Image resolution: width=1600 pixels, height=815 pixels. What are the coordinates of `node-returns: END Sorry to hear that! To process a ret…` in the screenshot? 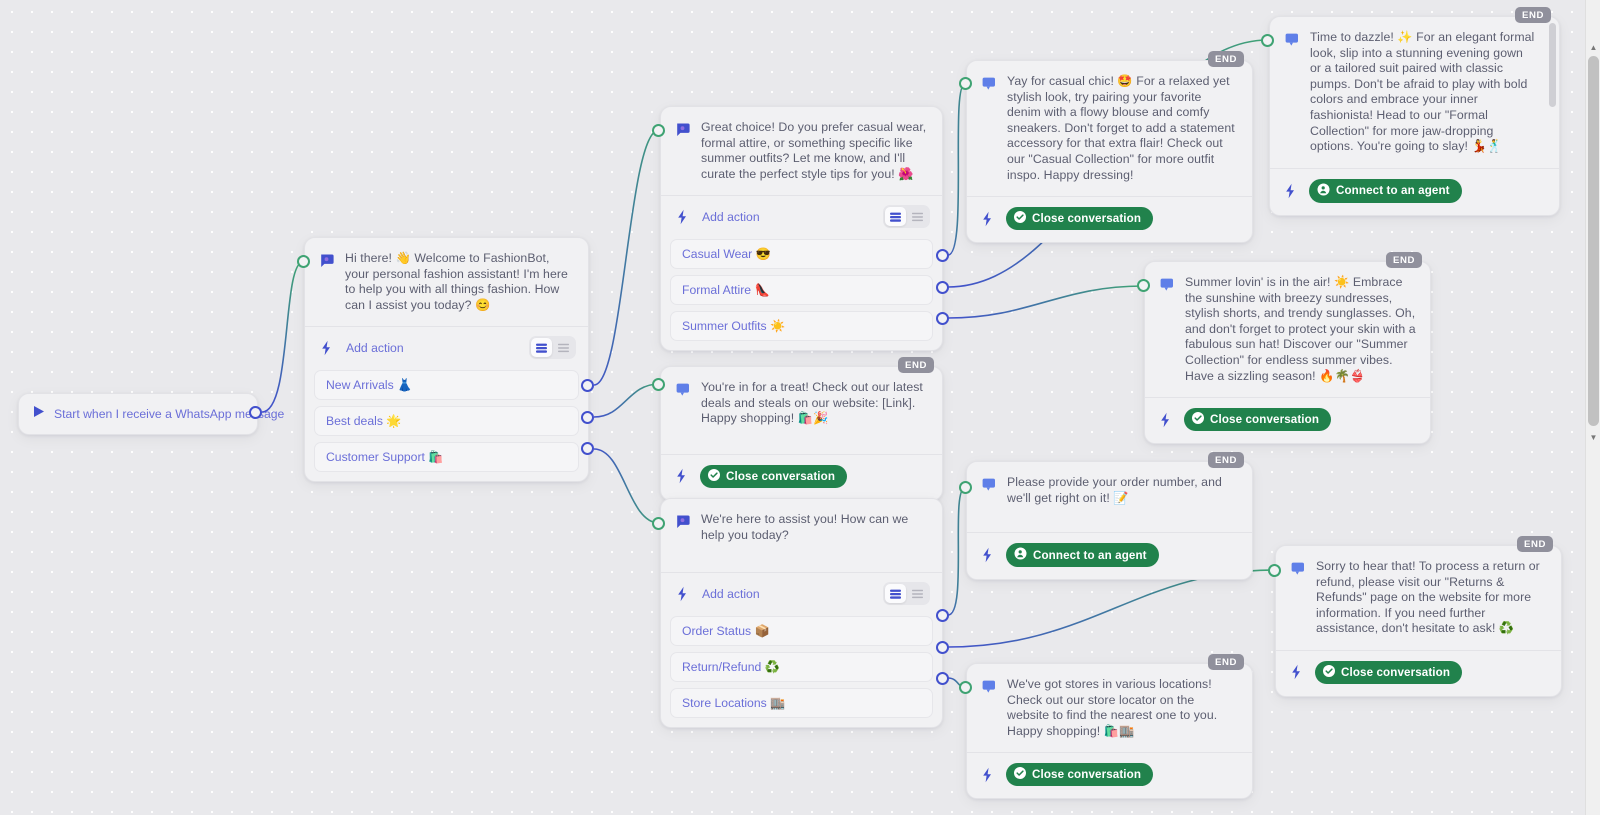 It's located at (1418, 616).